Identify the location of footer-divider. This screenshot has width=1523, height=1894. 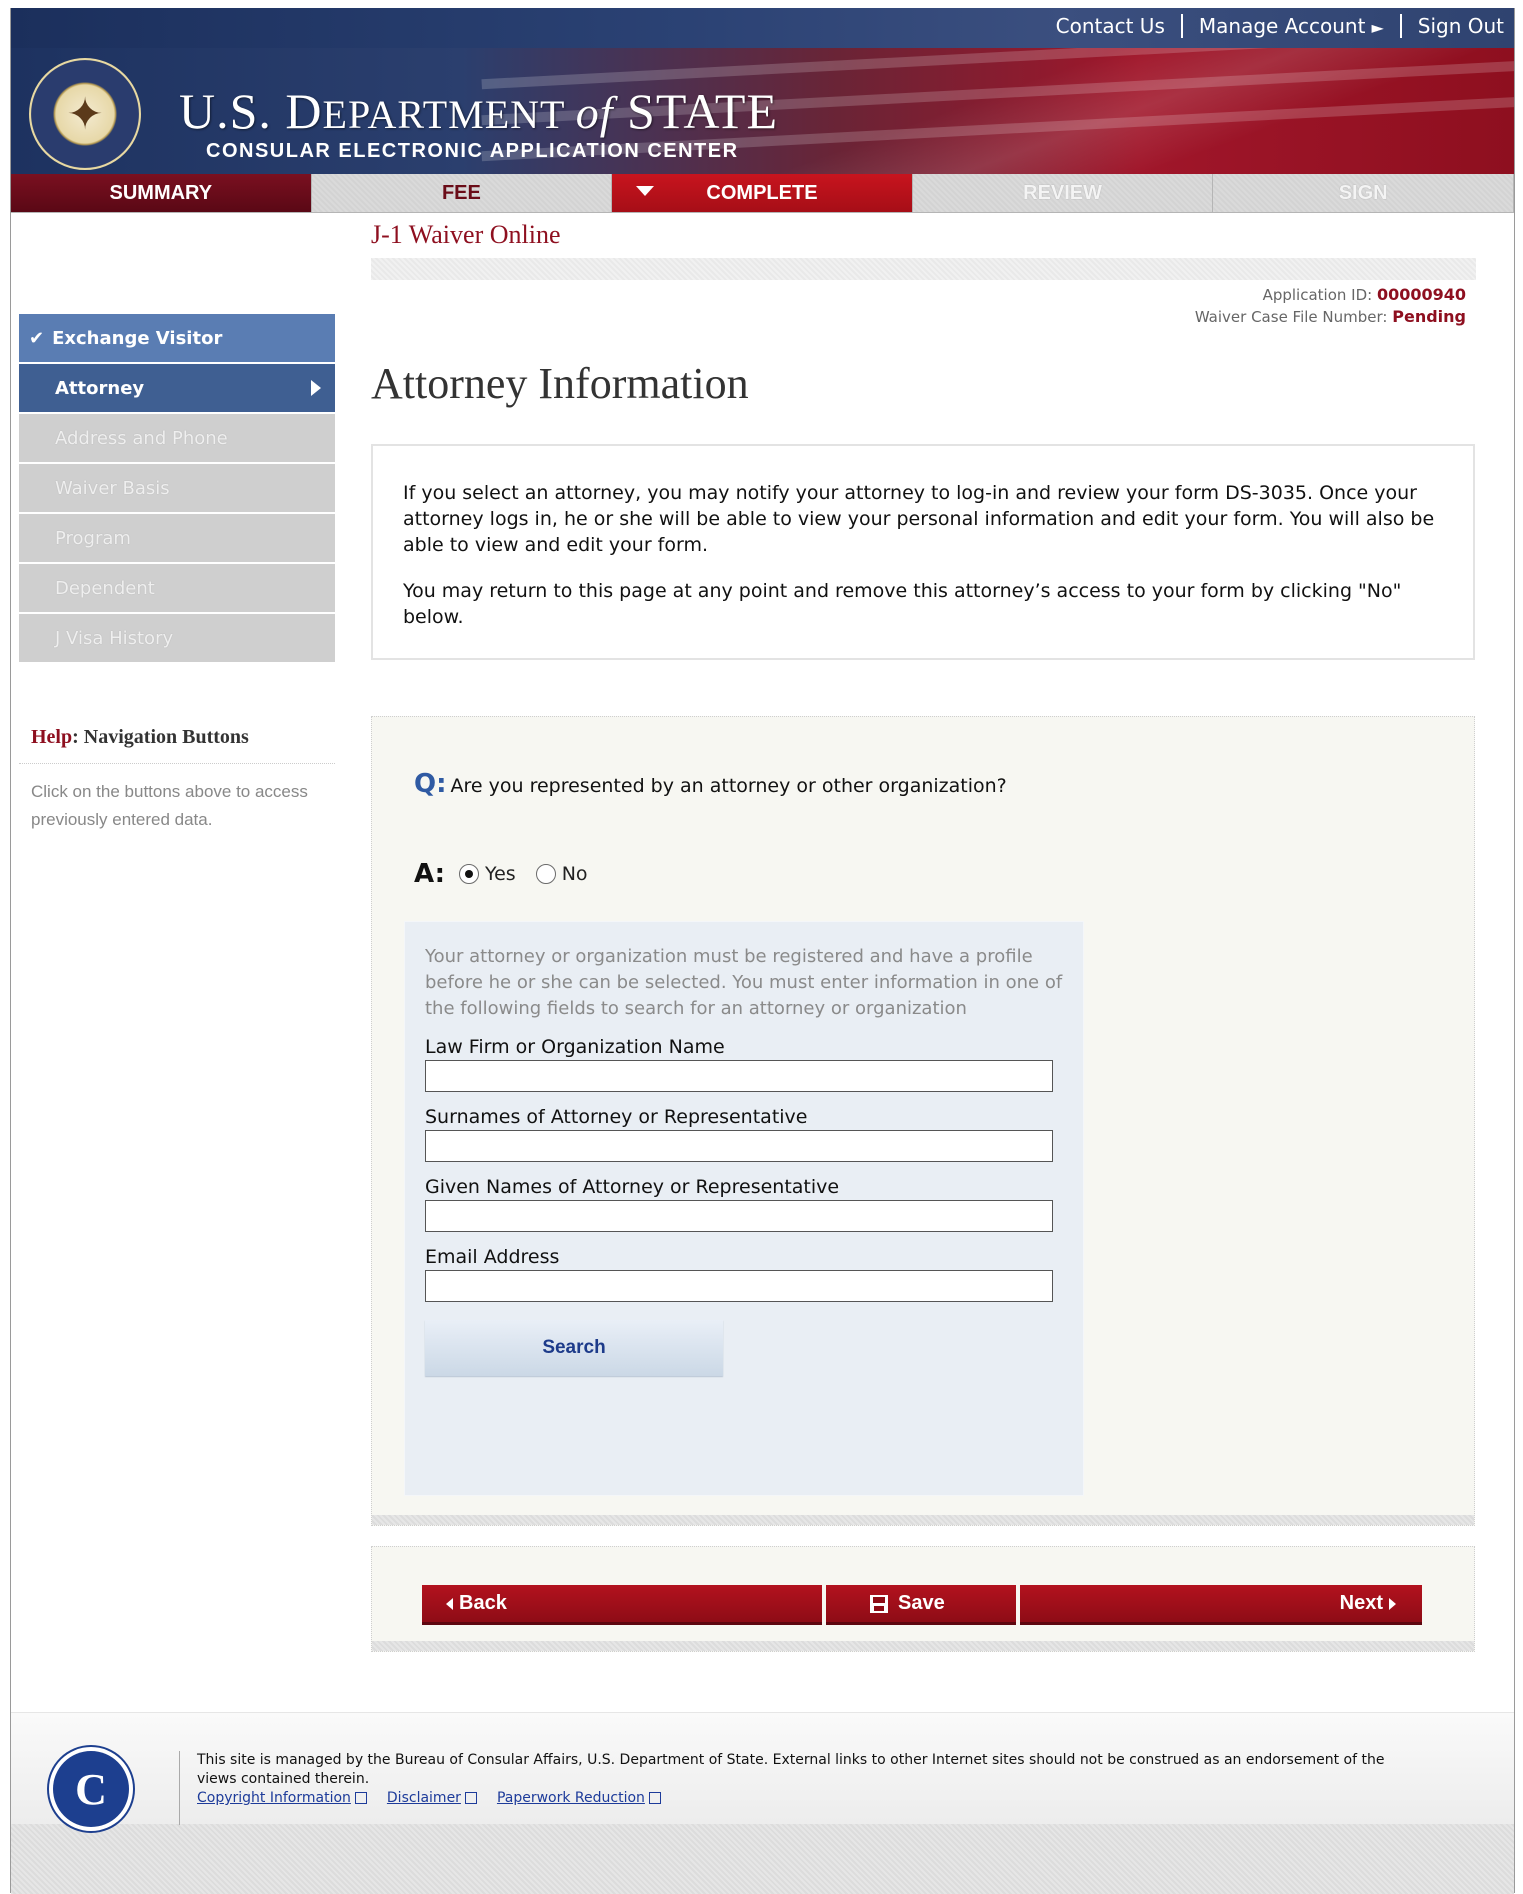
(179, 1788).